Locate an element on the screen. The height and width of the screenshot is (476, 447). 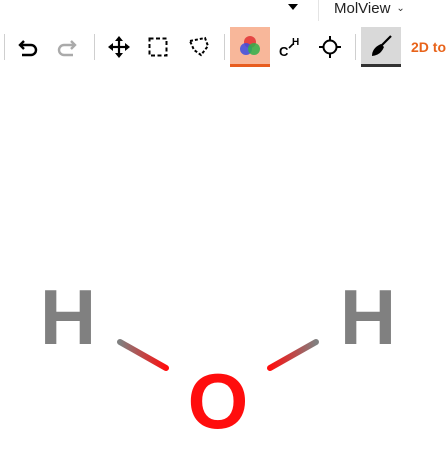
lasso-select-icon is located at coordinates (199, 46).